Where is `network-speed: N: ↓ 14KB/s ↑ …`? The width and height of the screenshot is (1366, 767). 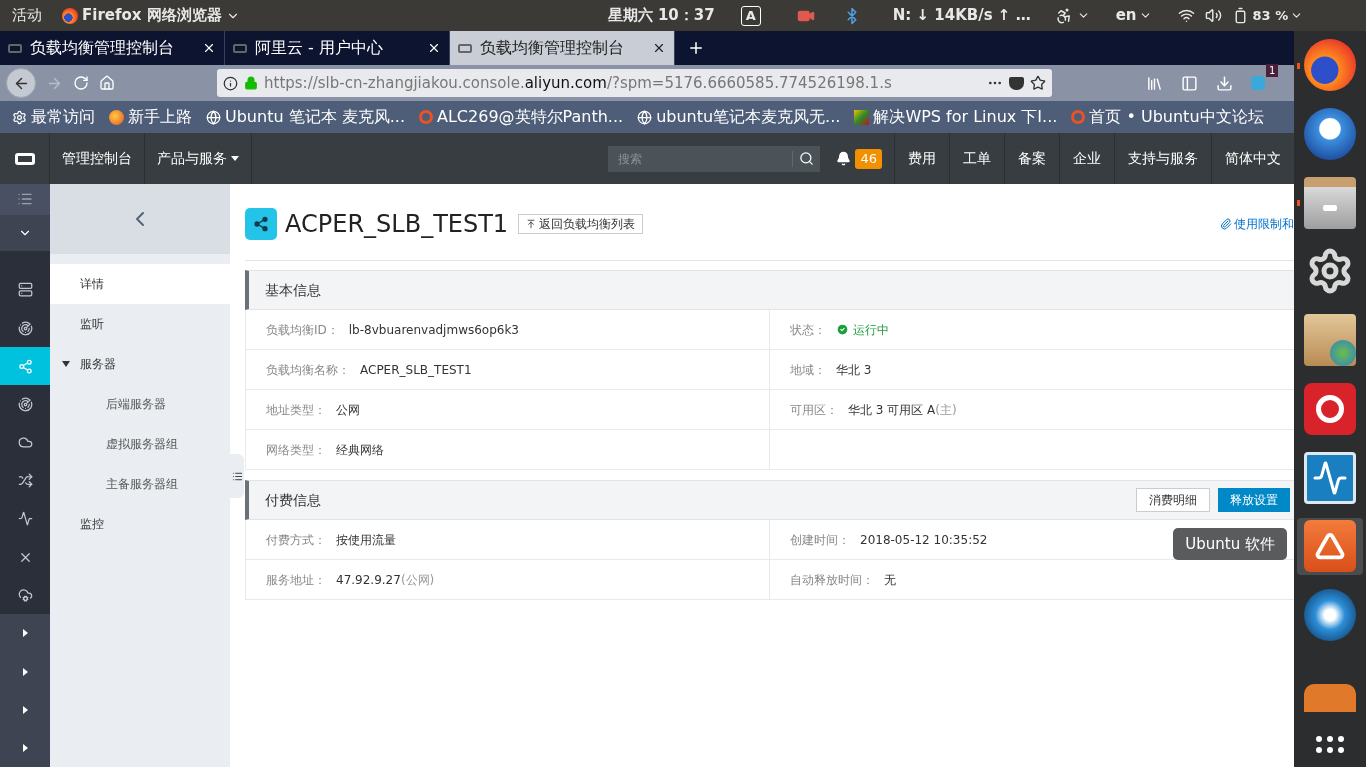 network-speed: N: ↓ 14KB/s ↑ … is located at coordinates (961, 15).